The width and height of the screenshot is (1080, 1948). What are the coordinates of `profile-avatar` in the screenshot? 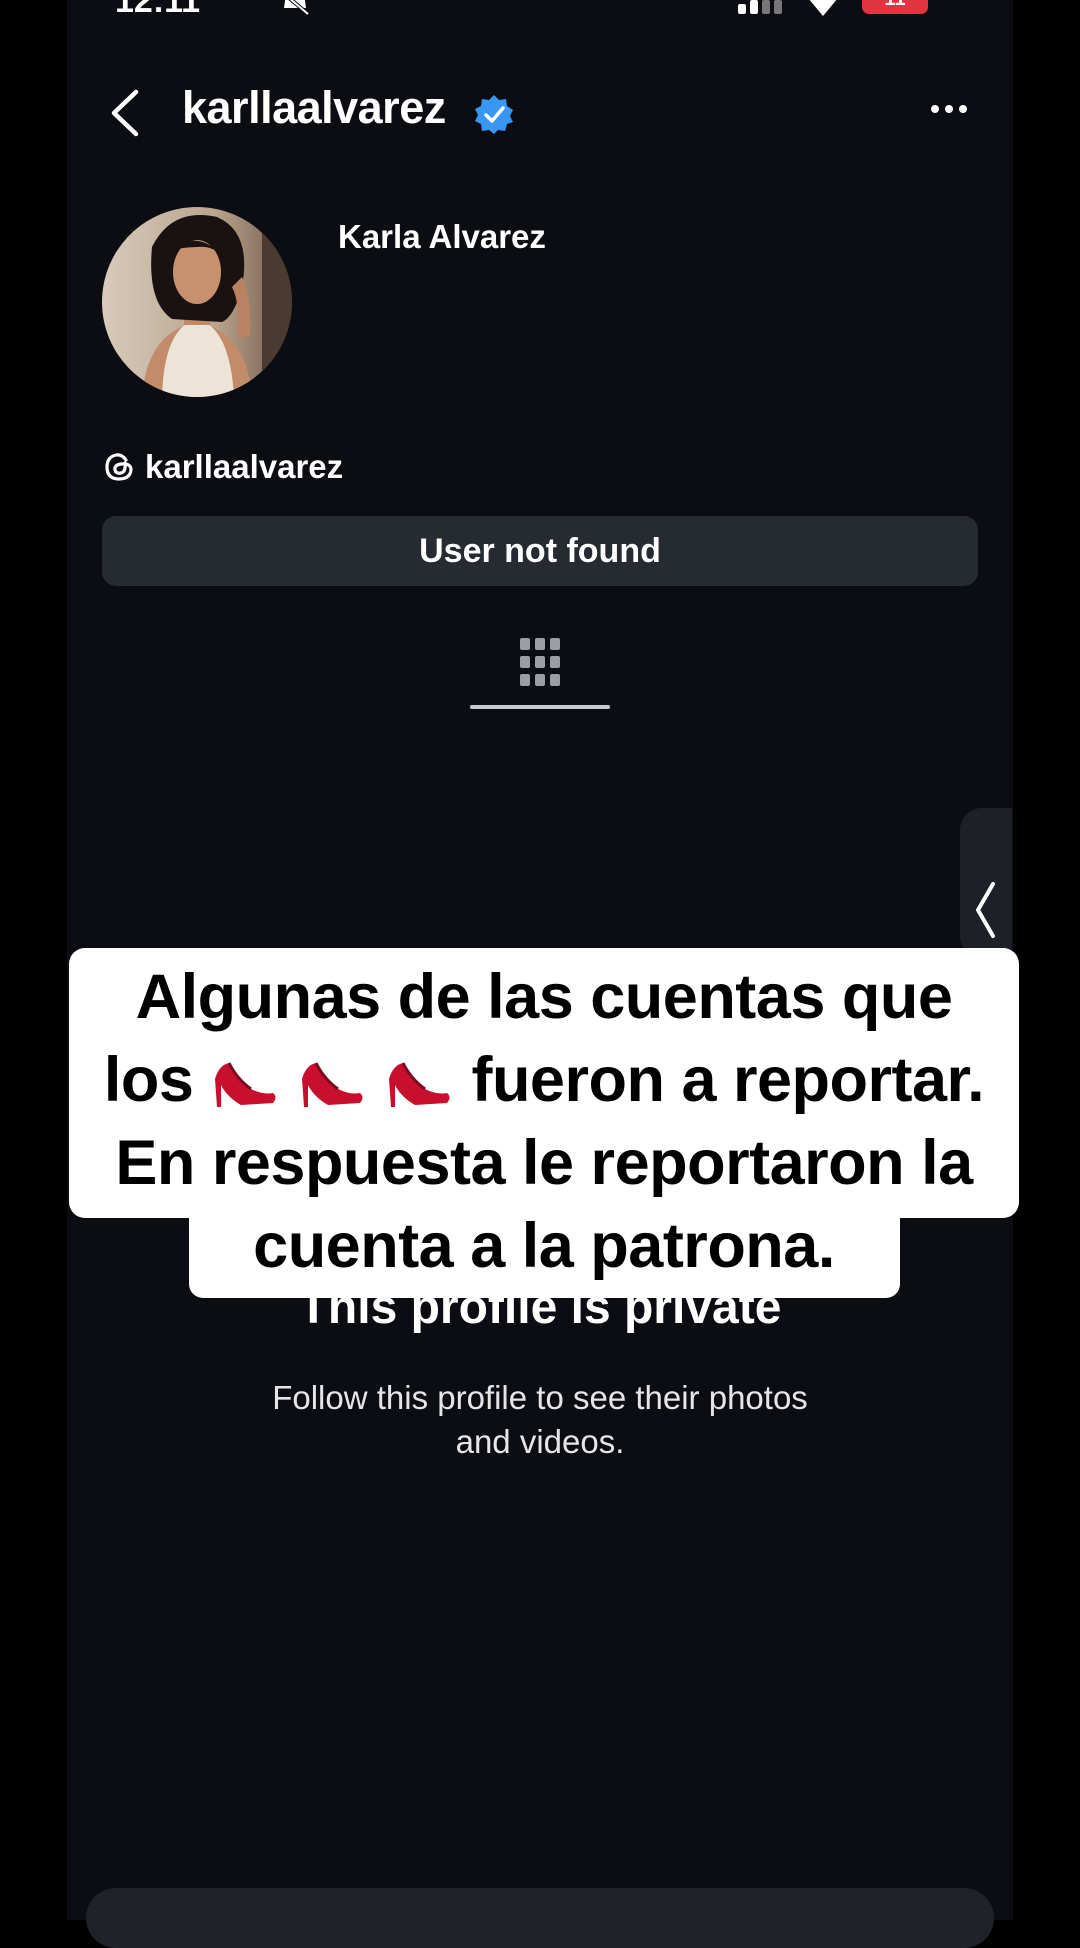 It's located at (197, 302).